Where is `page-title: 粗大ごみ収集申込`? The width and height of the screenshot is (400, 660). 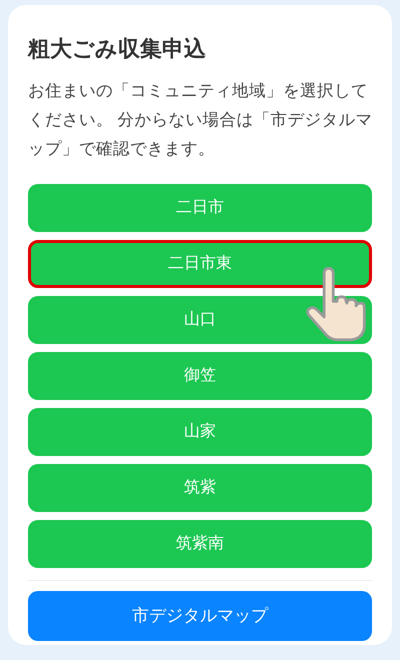 page-title: 粗大ごみ収集申込 is located at coordinates (117, 48).